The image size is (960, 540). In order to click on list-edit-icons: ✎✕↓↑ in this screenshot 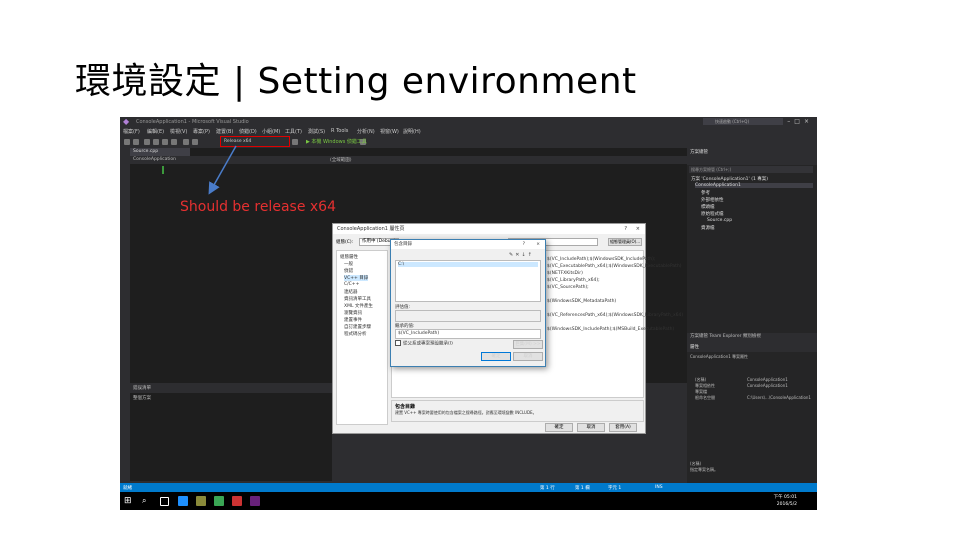, I will do `click(521, 255)`.